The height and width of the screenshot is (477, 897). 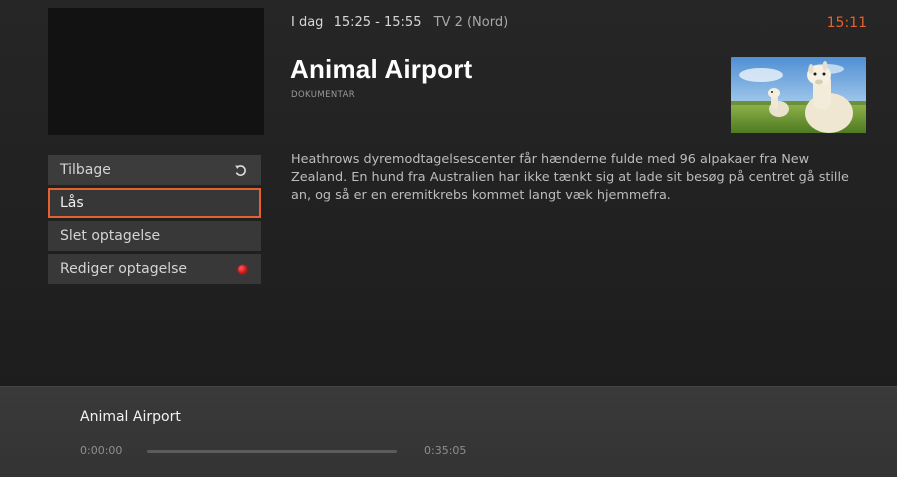 I want to click on total-time: 0:35:05, so click(x=445, y=450).